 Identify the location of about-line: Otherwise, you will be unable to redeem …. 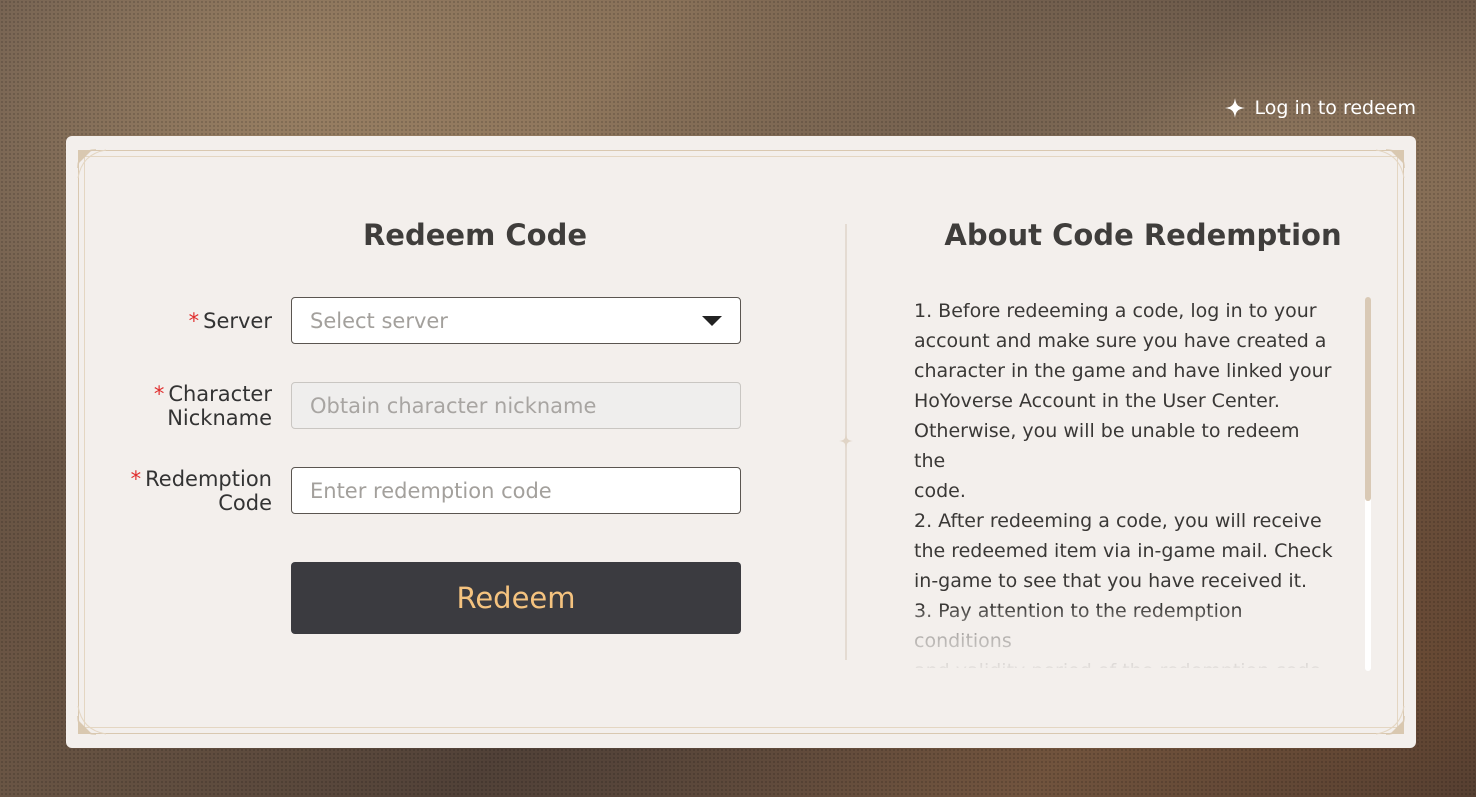
(1107, 446).